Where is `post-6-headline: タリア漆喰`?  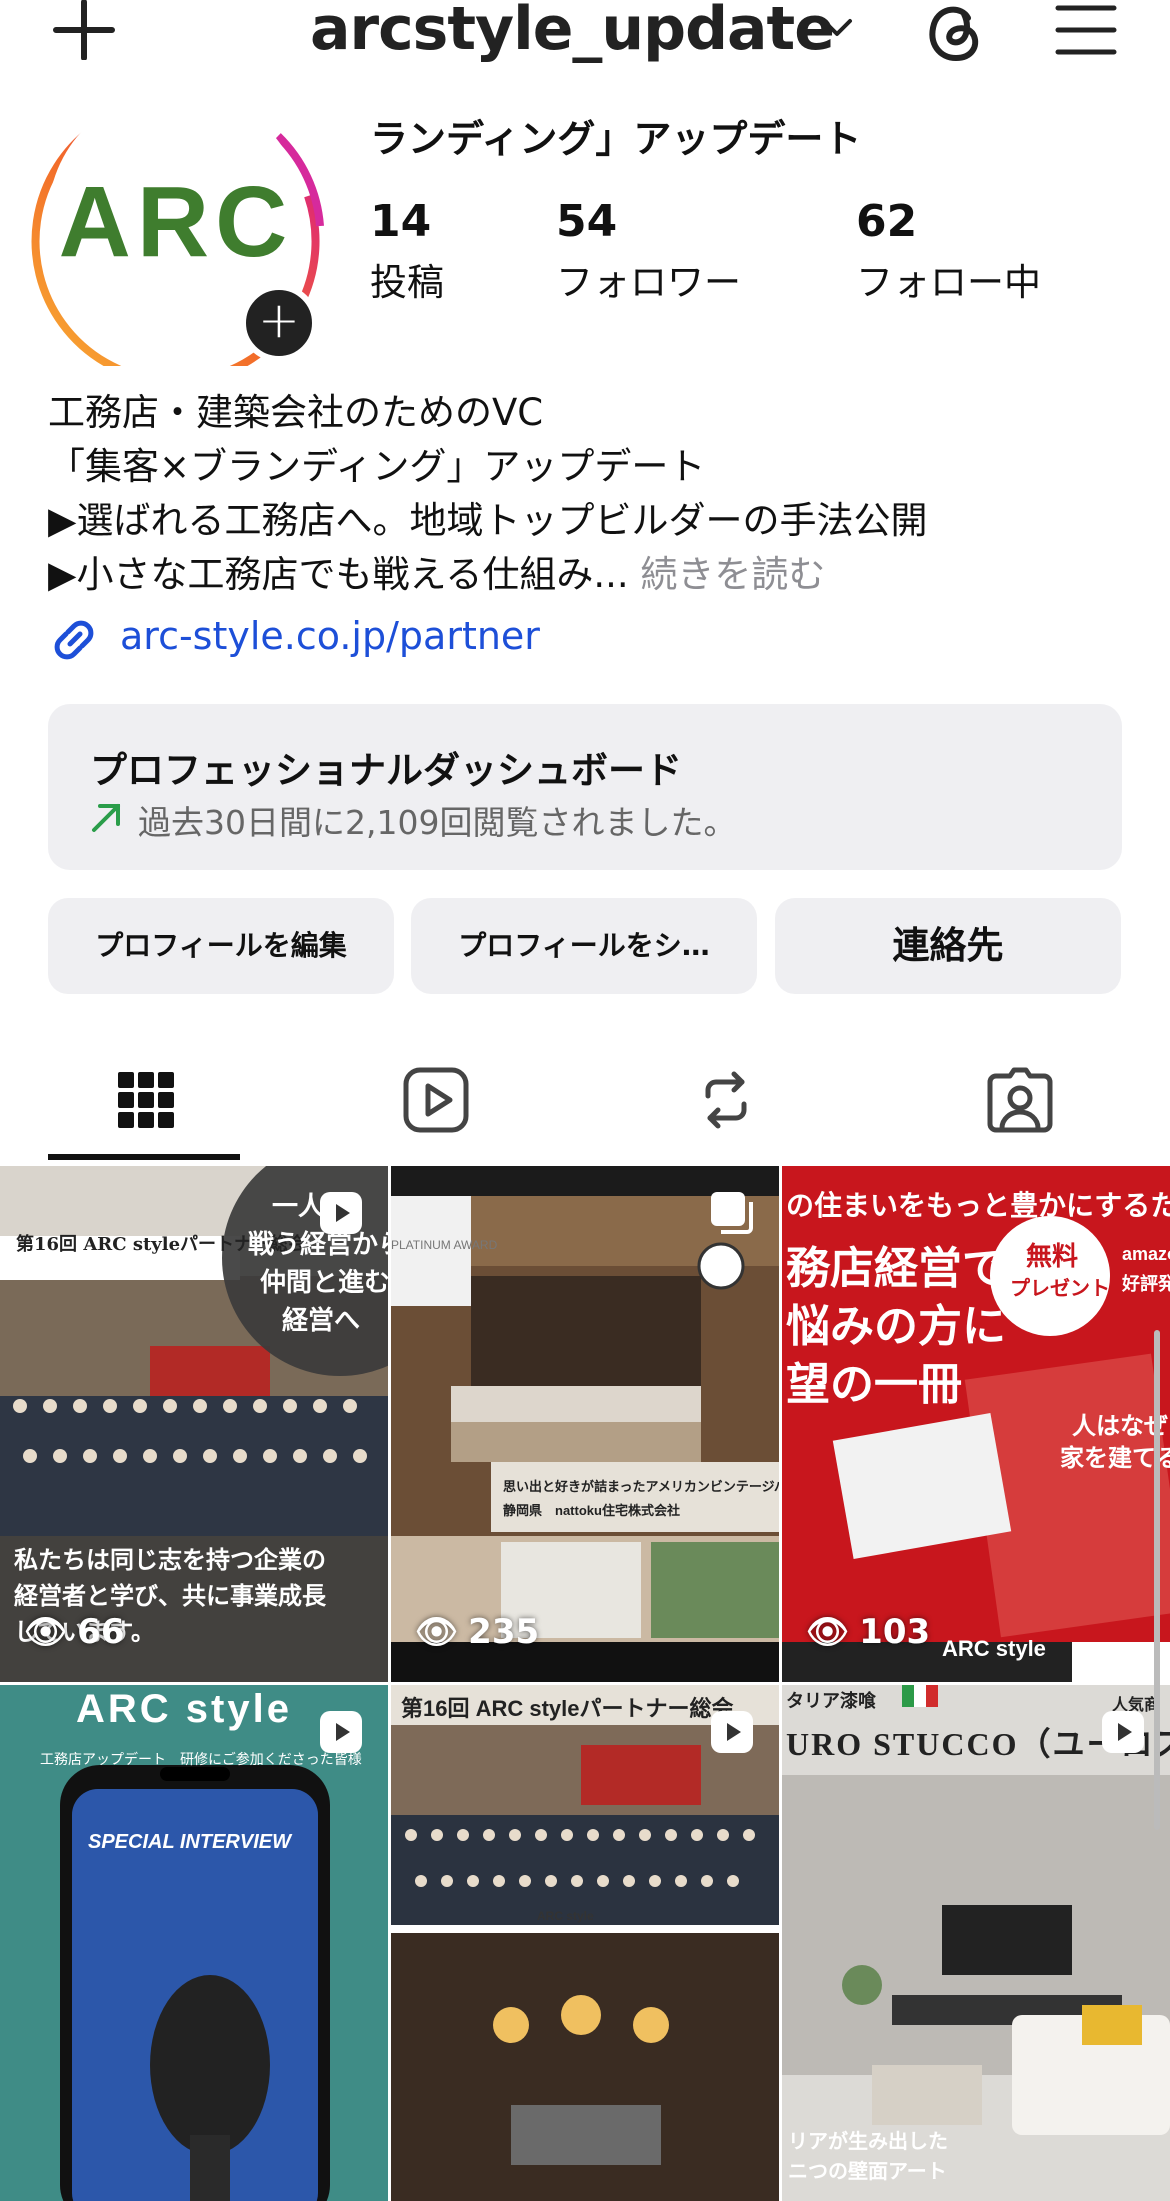 post-6-headline: タリア漆喰 is located at coordinates (831, 1701).